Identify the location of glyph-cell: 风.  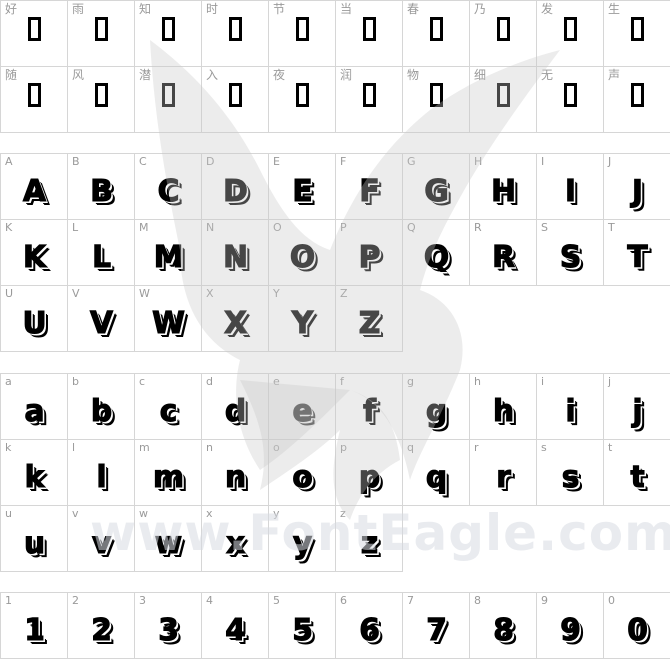
(101, 100).